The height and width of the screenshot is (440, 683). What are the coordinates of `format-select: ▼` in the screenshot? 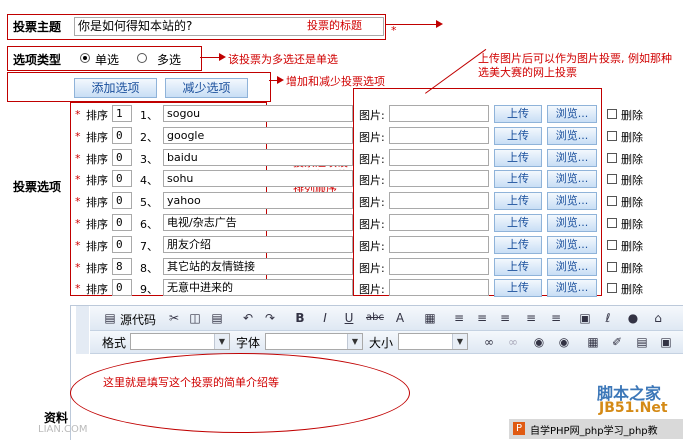 It's located at (180, 341).